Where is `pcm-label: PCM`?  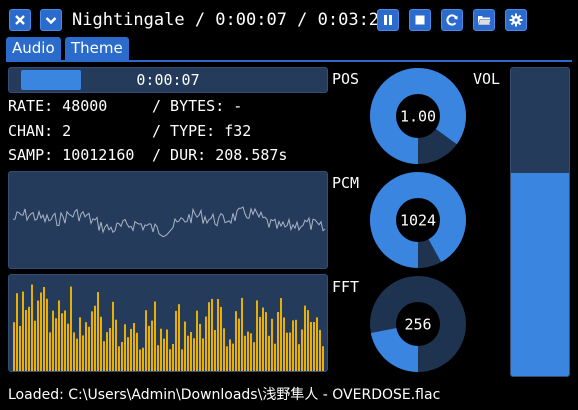 pcm-label: PCM is located at coordinates (346, 183).